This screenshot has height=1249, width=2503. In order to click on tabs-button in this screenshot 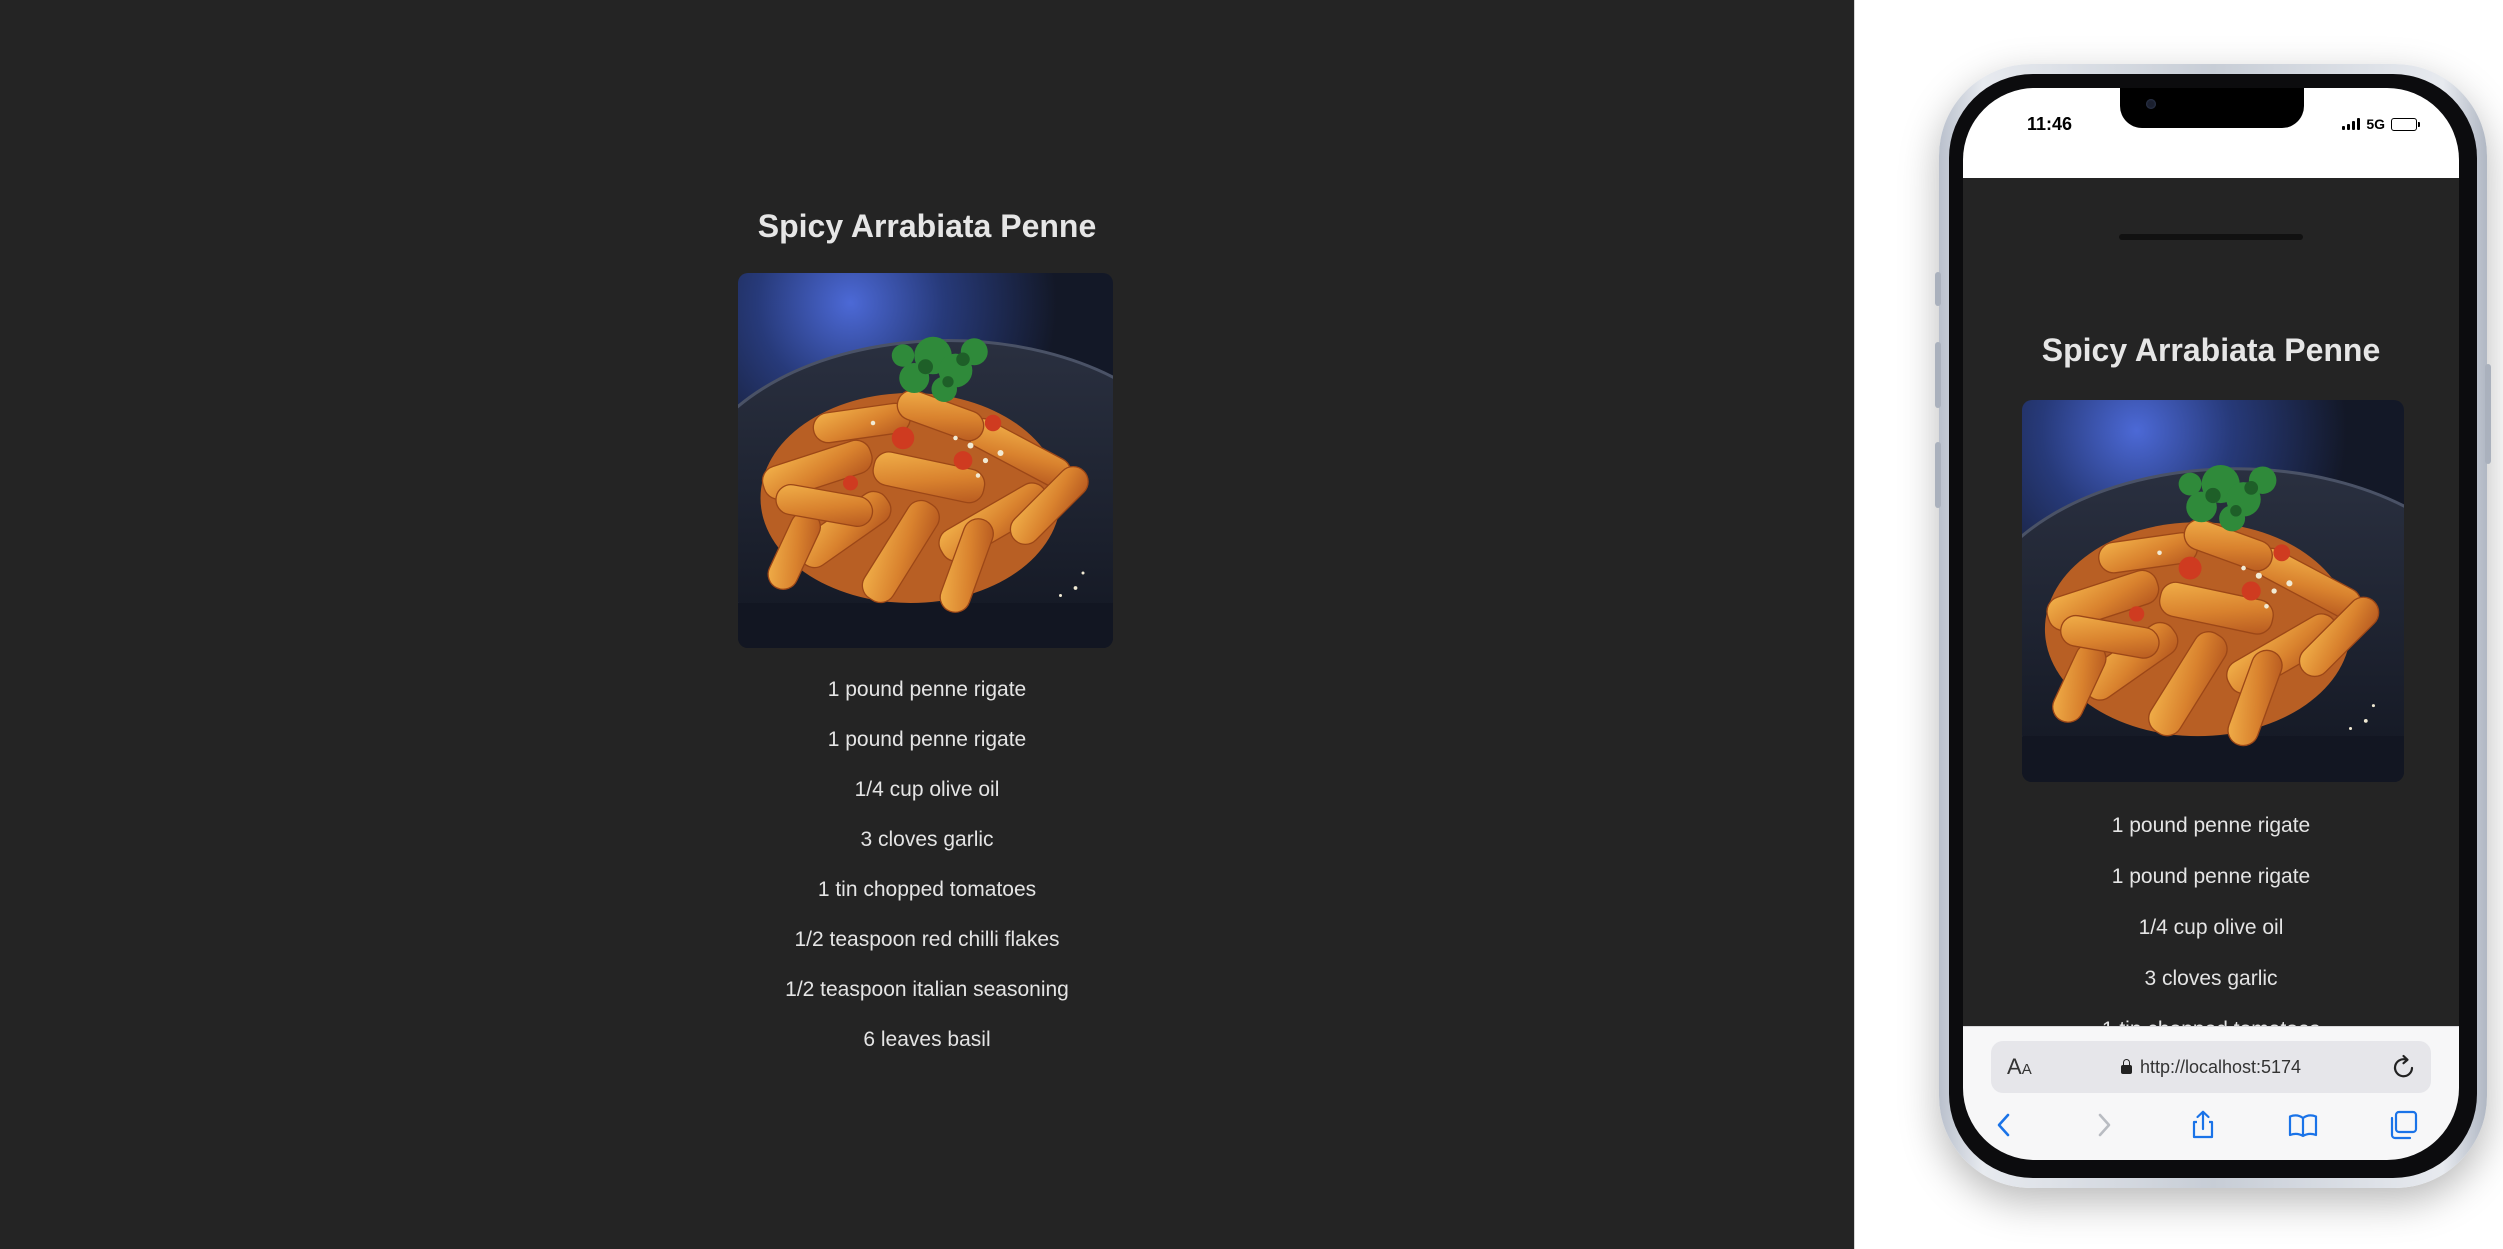, I will do `click(2403, 1125)`.